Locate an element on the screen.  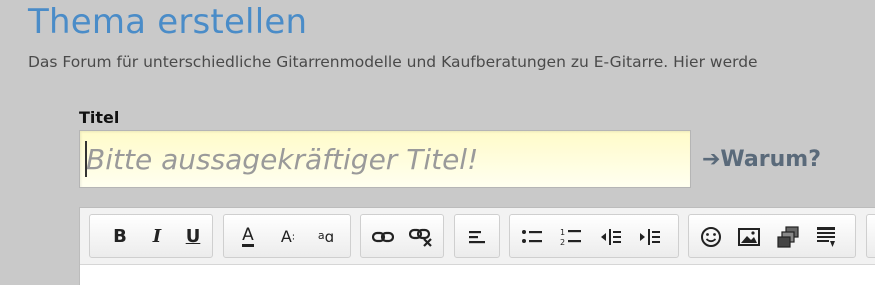
bold-button: B is located at coordinates (120, 237).